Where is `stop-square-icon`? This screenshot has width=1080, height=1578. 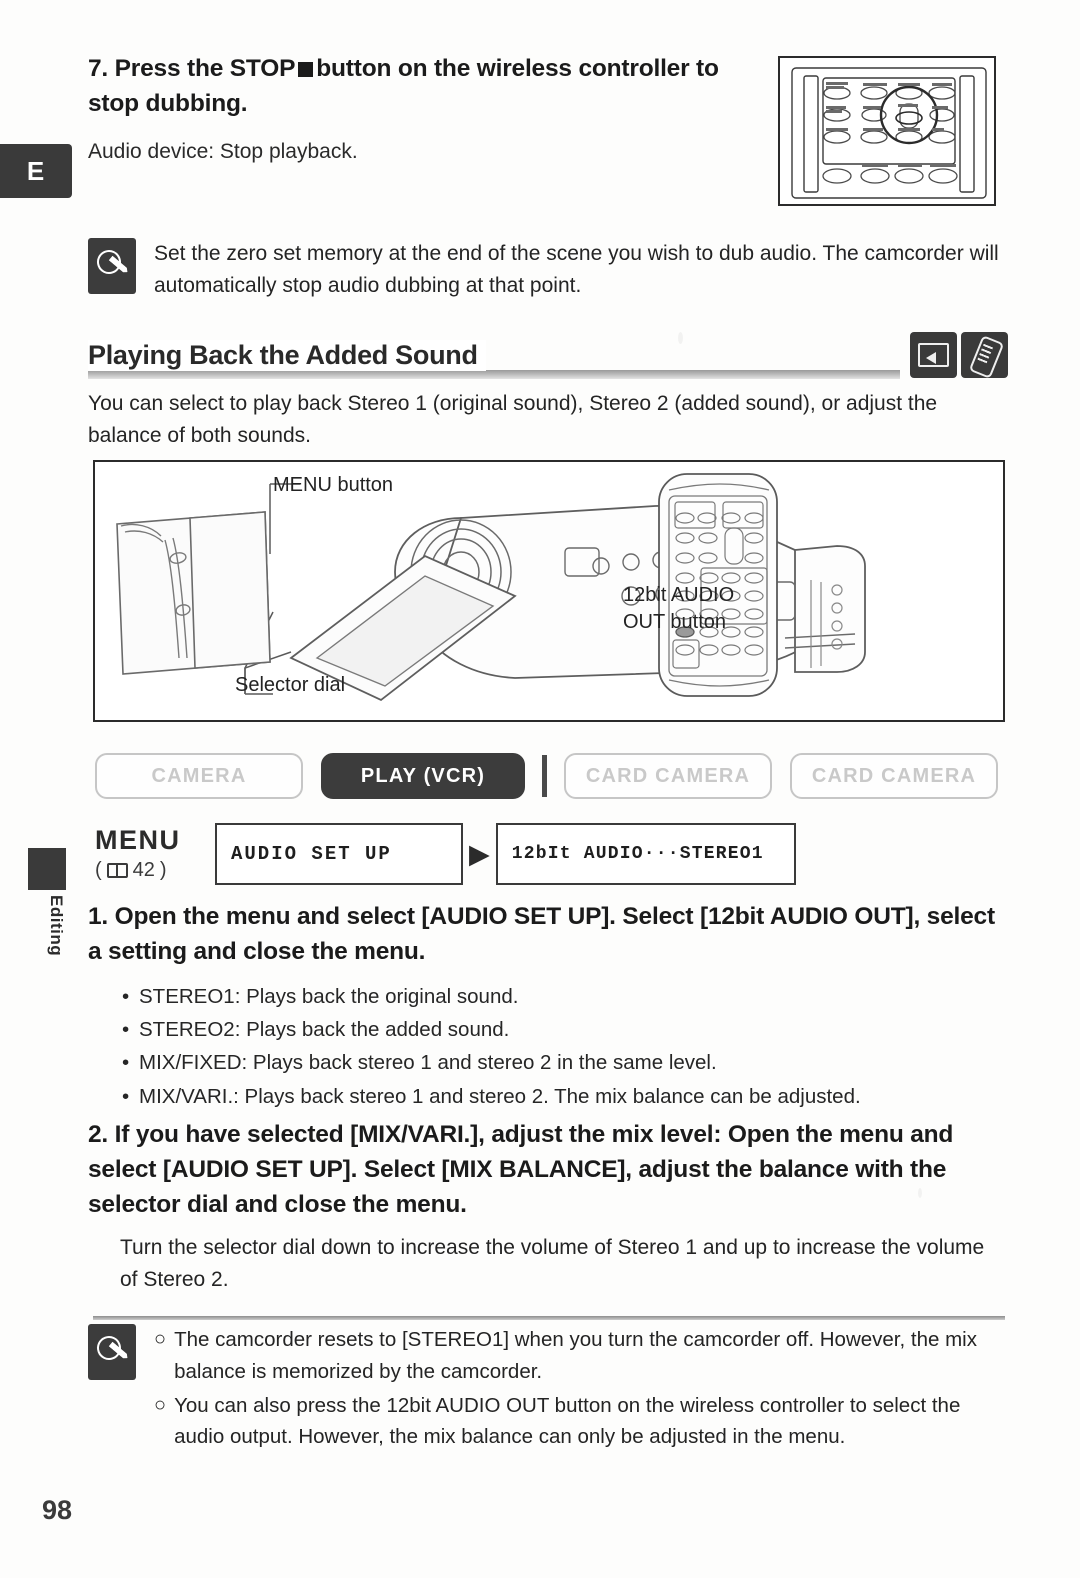 stop-square-icon is located at coordinates (306, 69).